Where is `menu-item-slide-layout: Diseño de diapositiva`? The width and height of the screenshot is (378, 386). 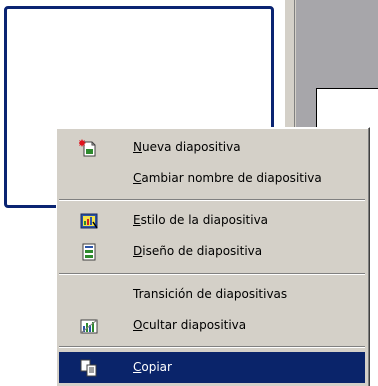
menu-item-slide-layout: Diseño de diapositiva is located at coordinates (212, 251).